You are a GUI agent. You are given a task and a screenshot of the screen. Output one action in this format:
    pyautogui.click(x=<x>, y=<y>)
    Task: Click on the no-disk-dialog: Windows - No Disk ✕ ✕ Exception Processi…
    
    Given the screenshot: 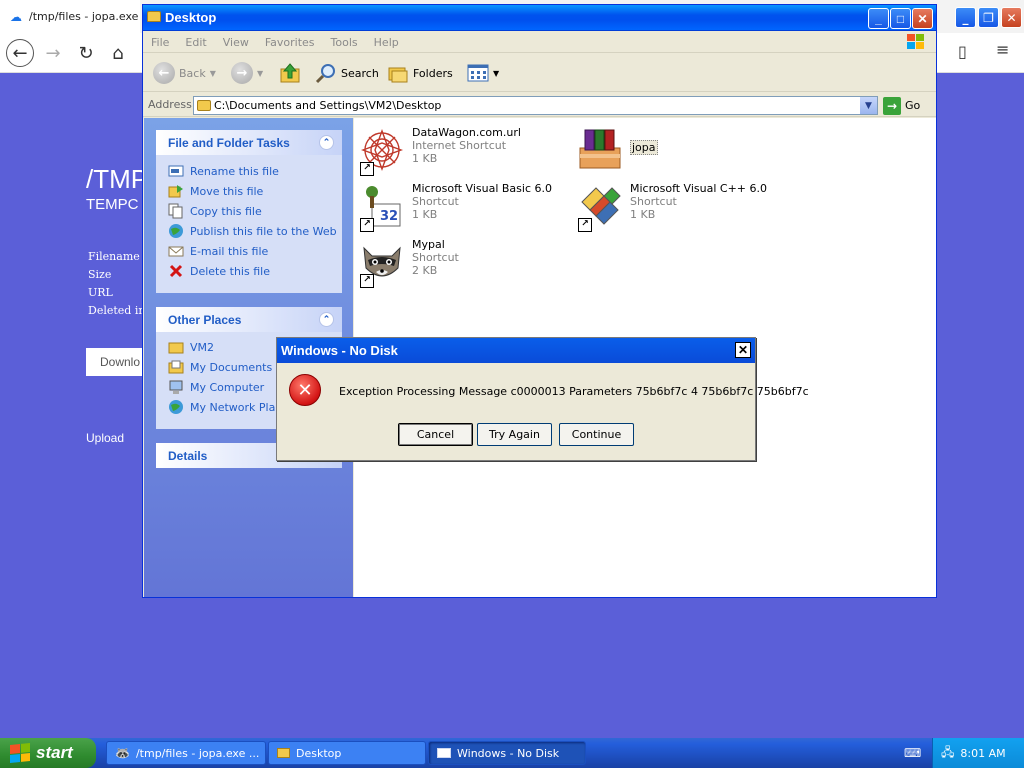 What is the action you would take?
    pyautogui.click(x=542, y=399)
    